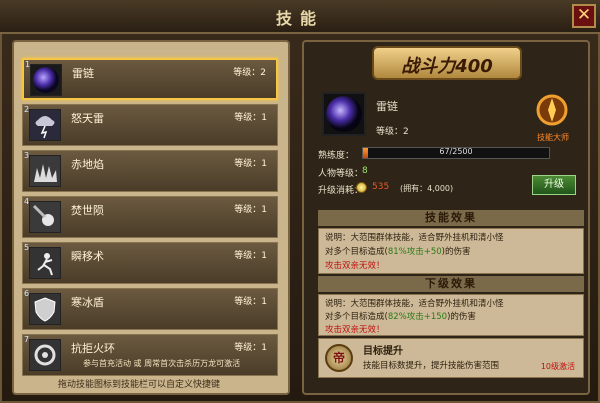 The width and height of the screenshot is (600, 403). Describe the element at coordinates (139, 385) in the screenshot. I see `hotkey-tip: 拖动技能图标到技能栏可以自定义快捷键` at that location.